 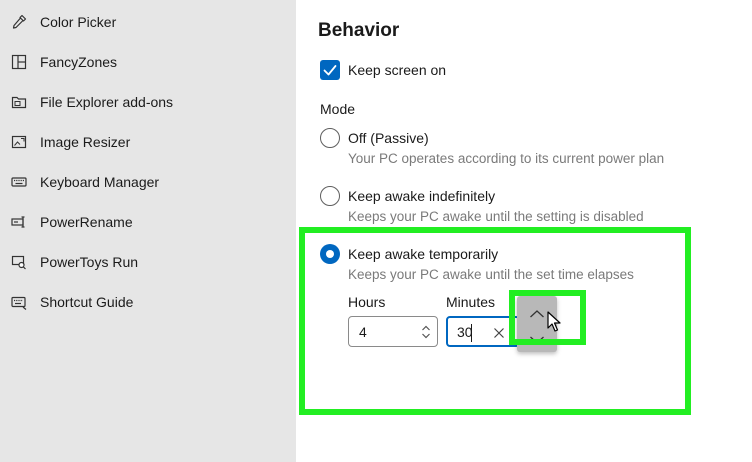 I want to click on image-resizer-icon, so click(x=19, y=142).